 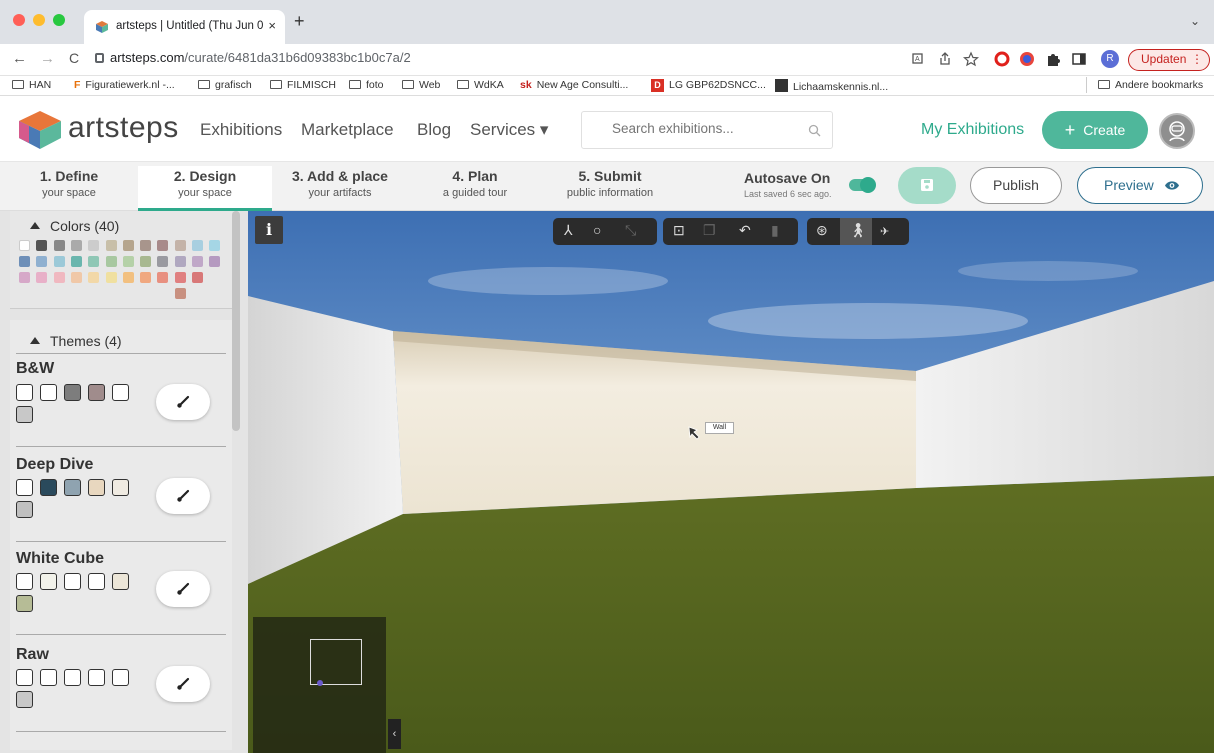 What do you see at coordinates (862, 185) in the screenshot?
I see `autosave-toggle` at bounding box center [862, 185].